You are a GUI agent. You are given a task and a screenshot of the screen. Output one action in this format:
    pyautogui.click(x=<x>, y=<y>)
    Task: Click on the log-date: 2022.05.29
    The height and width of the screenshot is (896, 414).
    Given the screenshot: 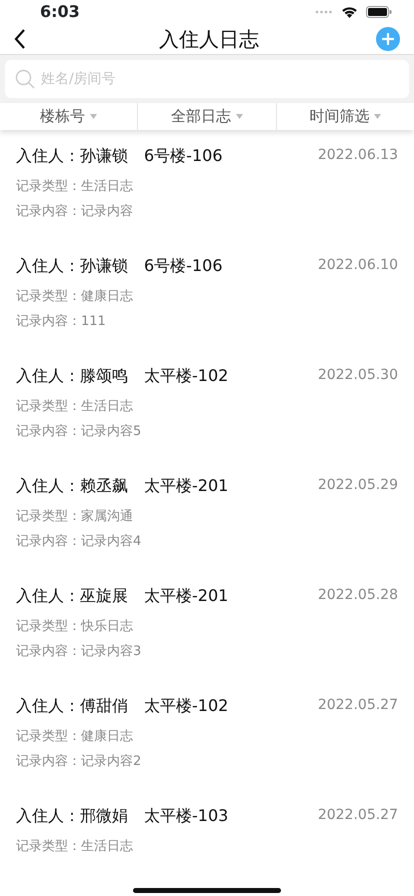 What is the action you would take?
    pyautogui.click(x=358, y=485)
    